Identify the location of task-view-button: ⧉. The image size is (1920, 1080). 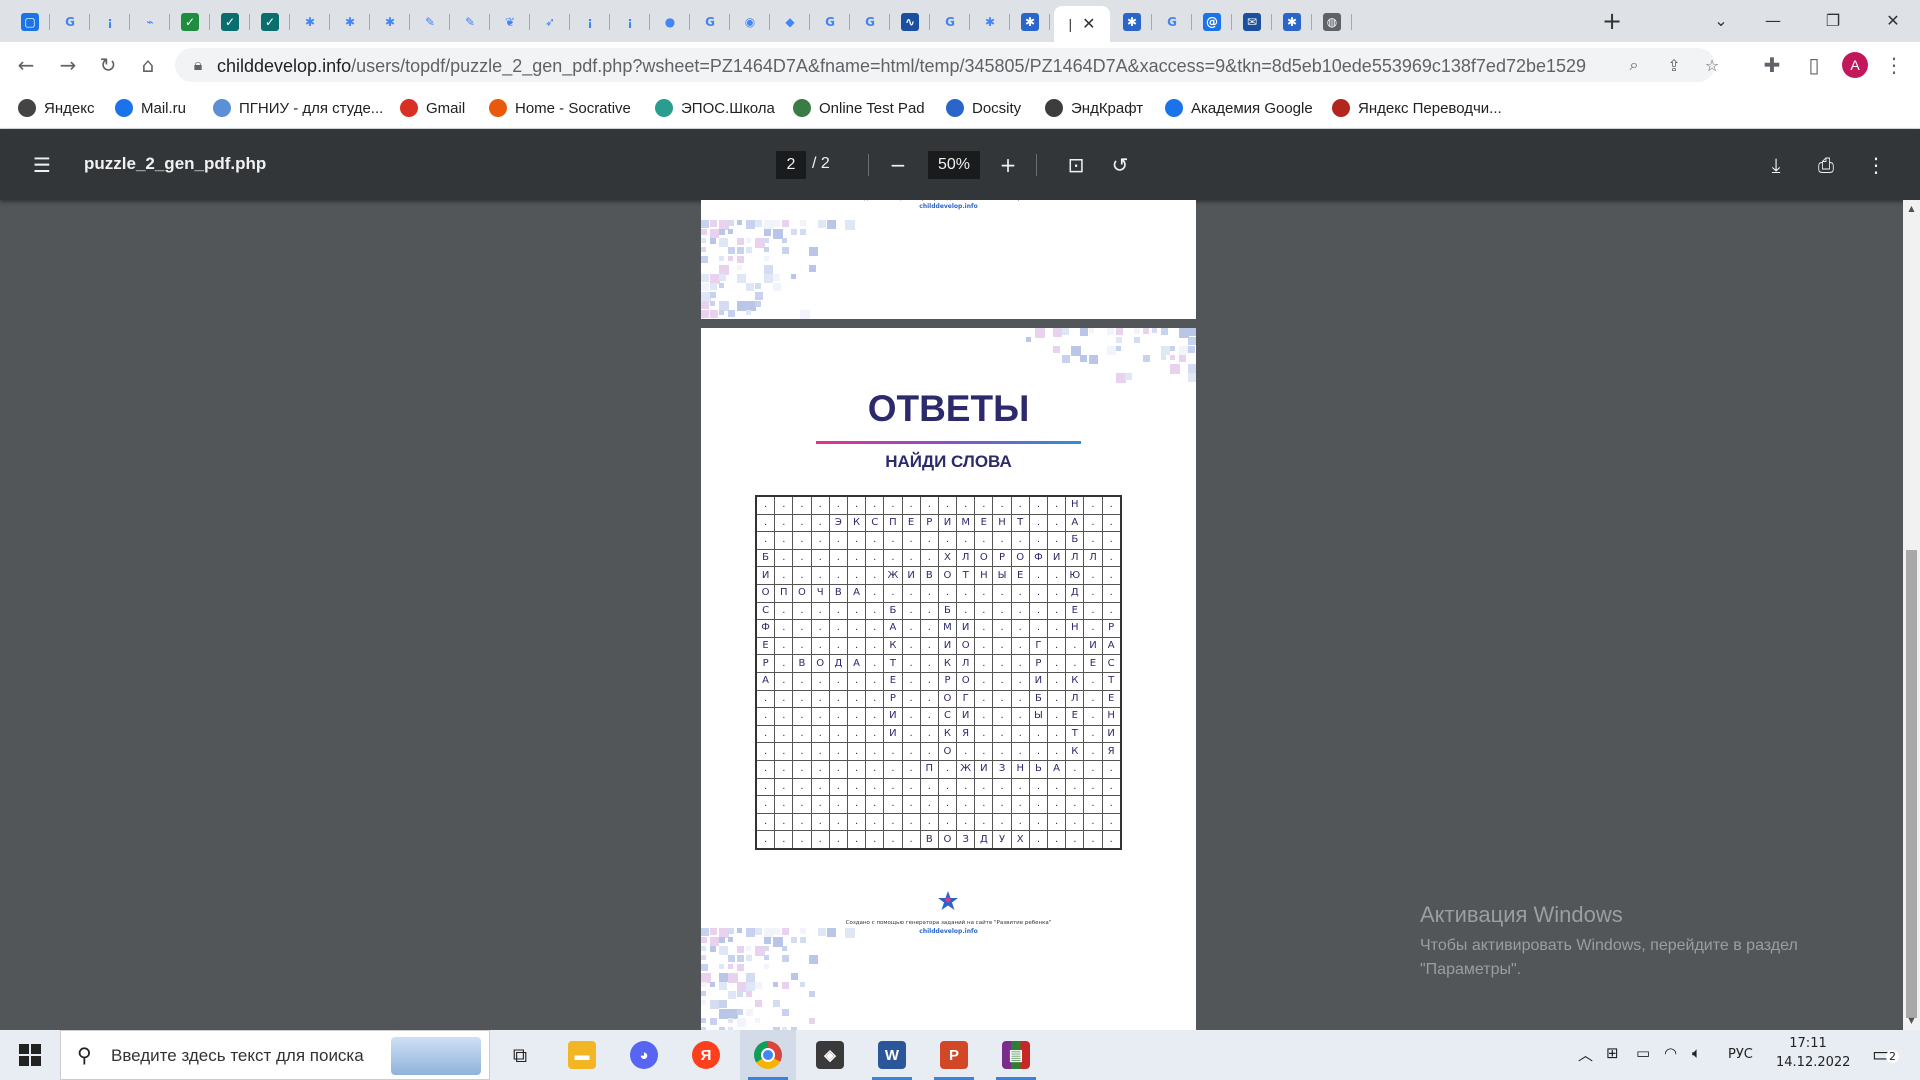
(520, 1055).